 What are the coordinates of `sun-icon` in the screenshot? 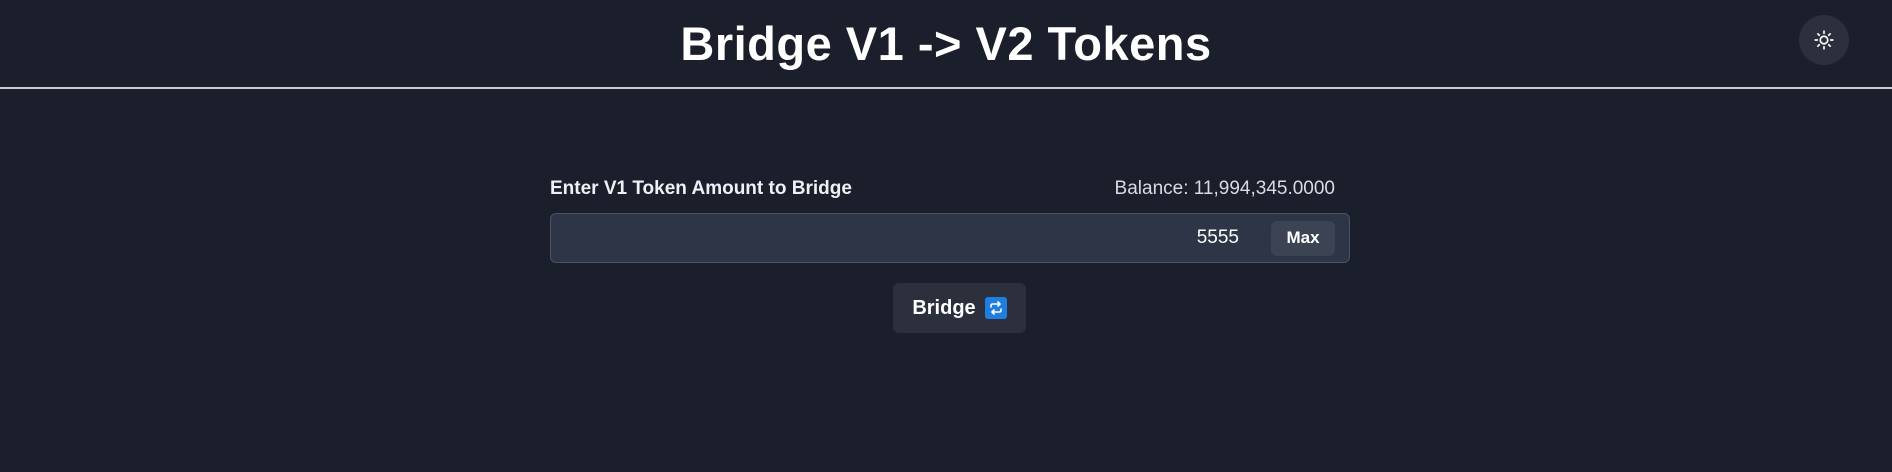 It's located at (1824, 40).